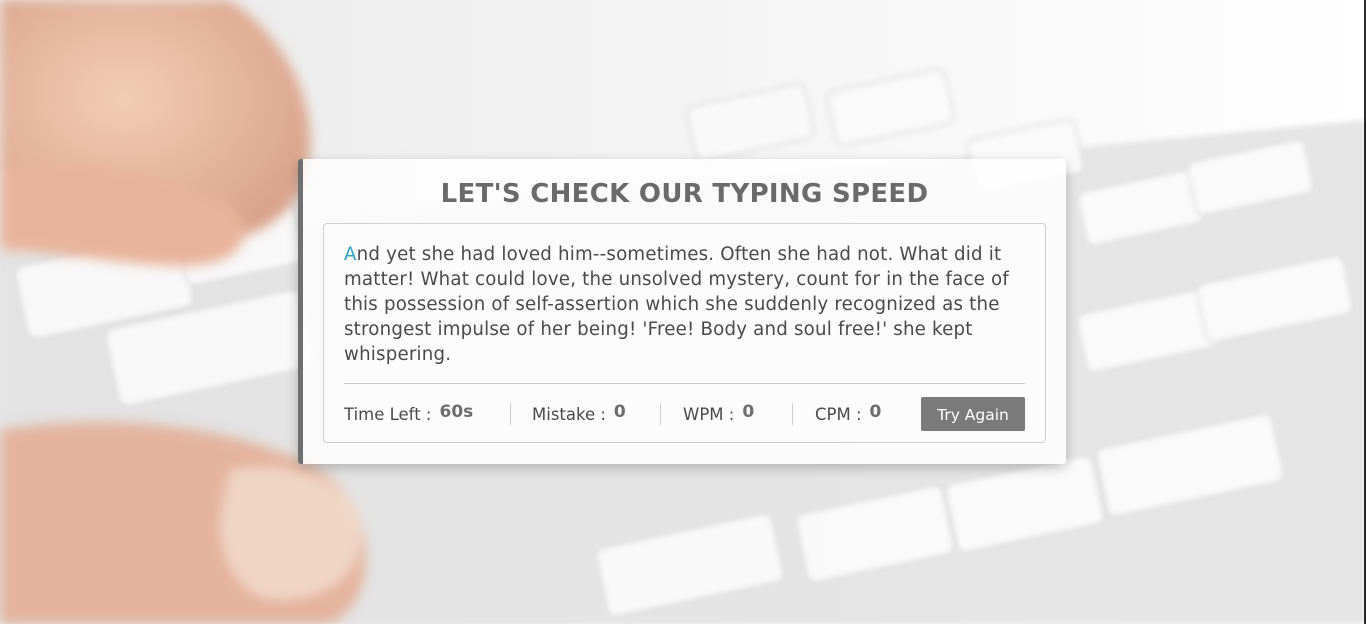 The width and height of the screenshot is (1366, 624). Describe the element at coordinates (684, 194) in the screenshot. I see `page-title: LET'S CHECK OUR TYPING SPEED` at that location.